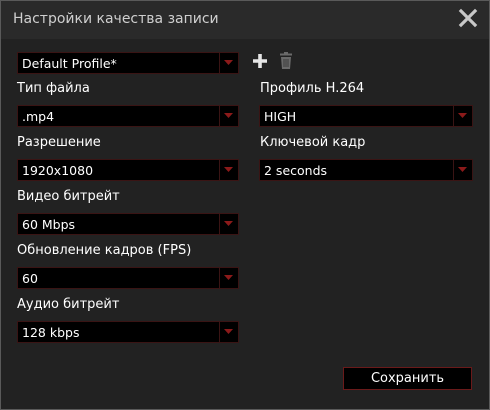 The image size is (490, 410). I want to click on keyframe-value: 2 seconds, so click(296, 170).